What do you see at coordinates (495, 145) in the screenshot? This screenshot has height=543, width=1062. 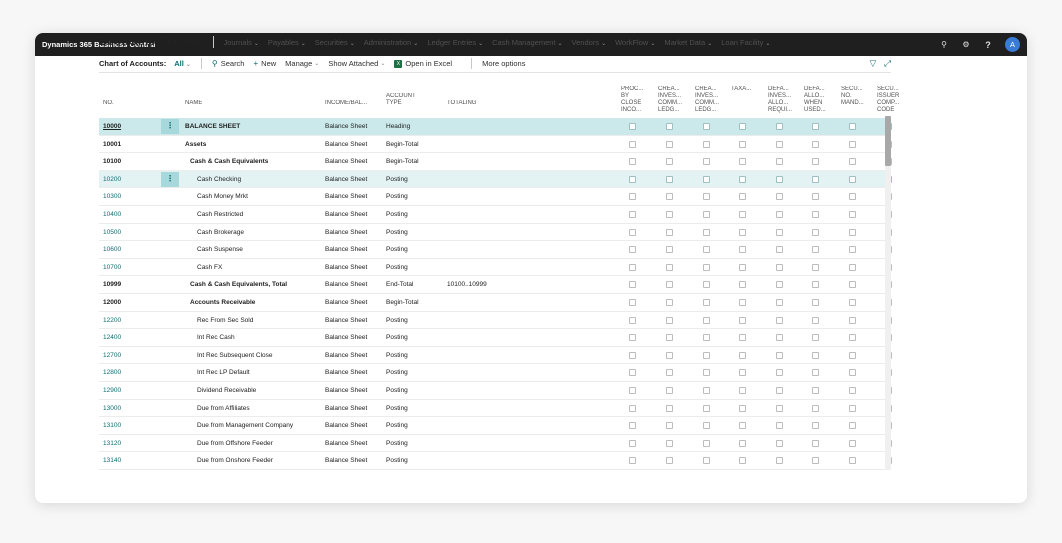 I see `table-row: 10001 Assets Balance Sheet Begin-Total` at bounding box center [495, 145].